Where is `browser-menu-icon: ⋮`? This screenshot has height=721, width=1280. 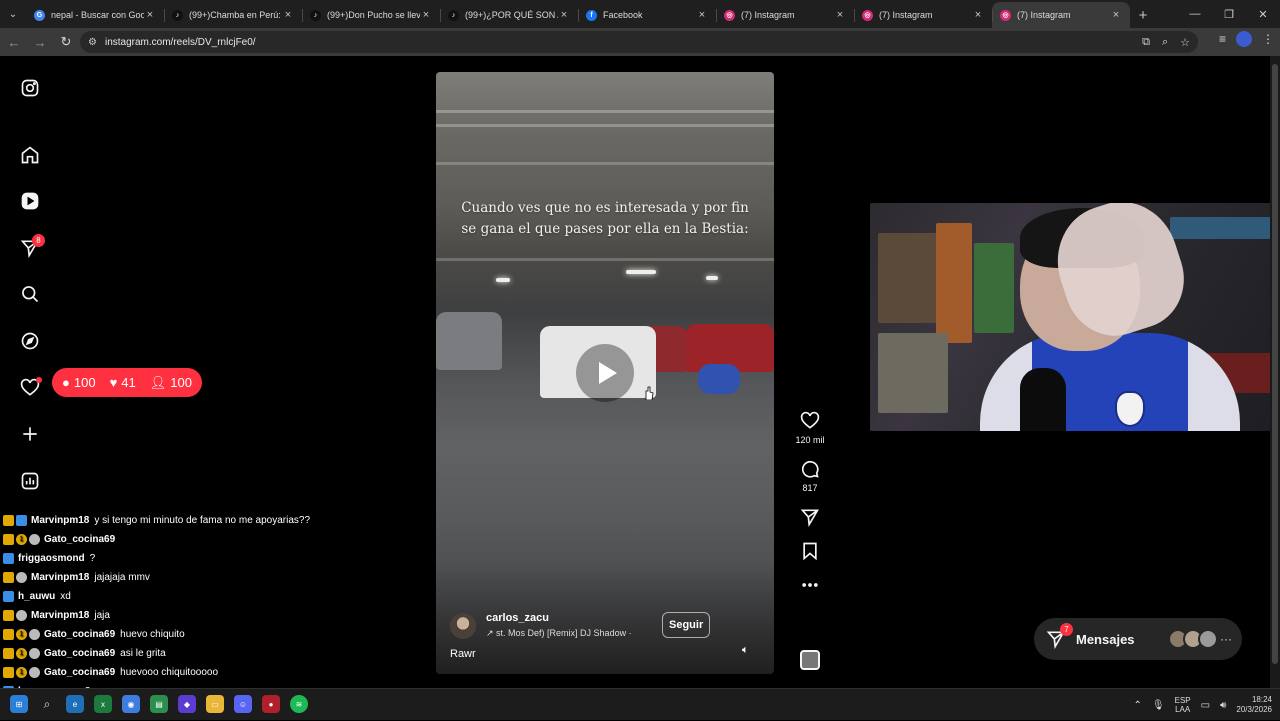
browser-menu-icon: ⋮ is located at coordinates (1268, 39).